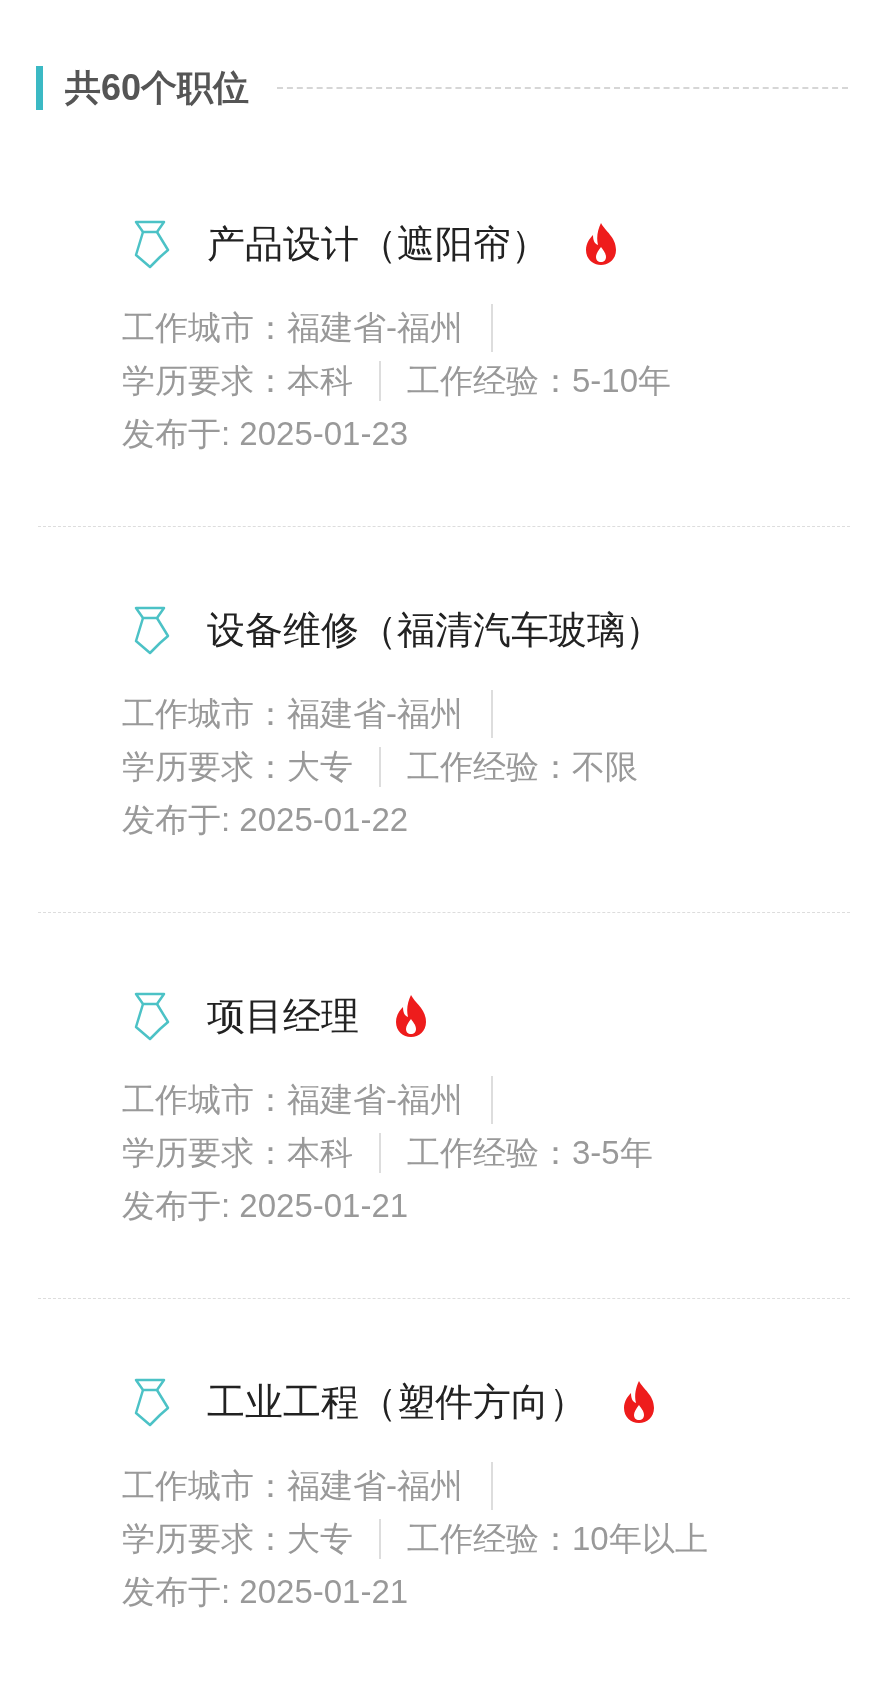 The width and height of the screenshot is (888, 1683). What do you see at coordinates (539, 381) in the screenshot?
I see `job-experience: 工作经验：5-10年` at bounding box center [539, 381].